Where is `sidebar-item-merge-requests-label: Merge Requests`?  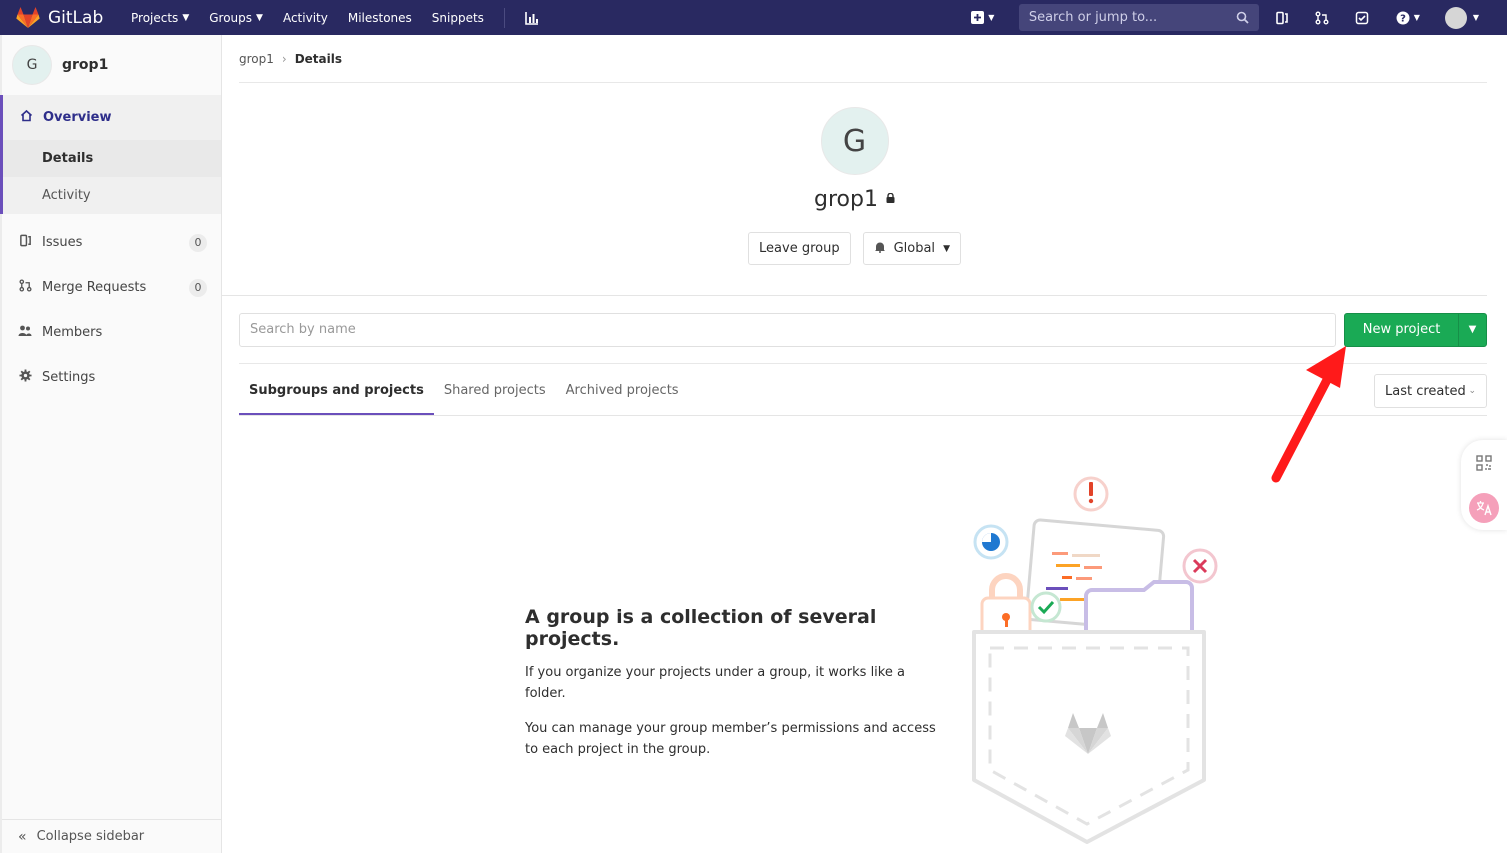
sidebar-item-merge-requests-label: Merge Requests is located at coordinates (94, 287).